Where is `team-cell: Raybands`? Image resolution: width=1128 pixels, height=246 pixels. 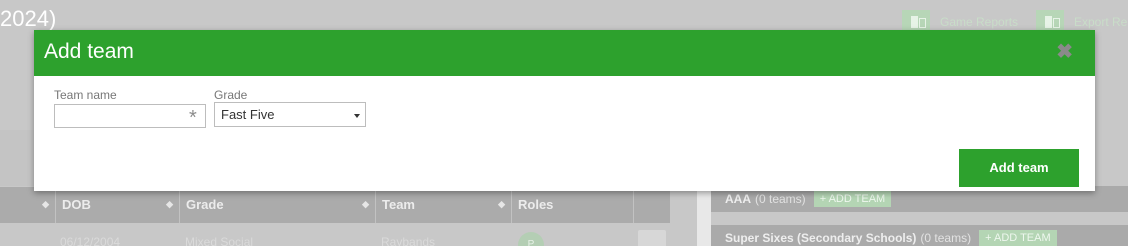 team-cell: Raybands is located at coordinates (408, 240).